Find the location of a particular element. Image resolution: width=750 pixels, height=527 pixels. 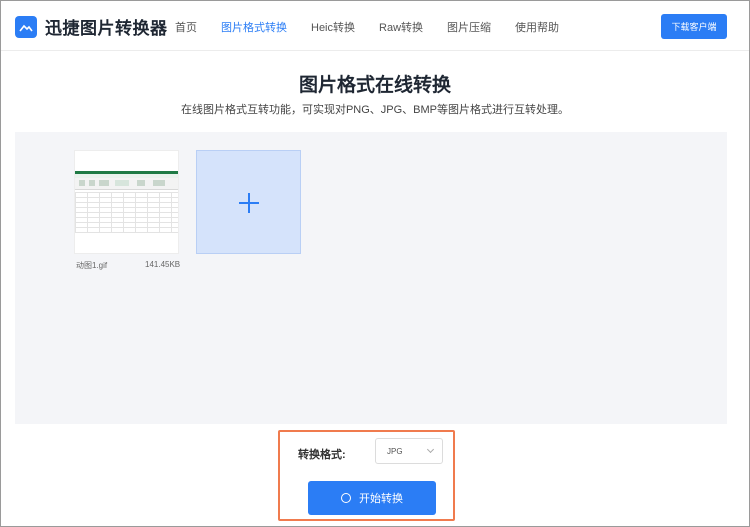

nav-item-heic-convert: Heic转换 is located at coordinates (333, 27).